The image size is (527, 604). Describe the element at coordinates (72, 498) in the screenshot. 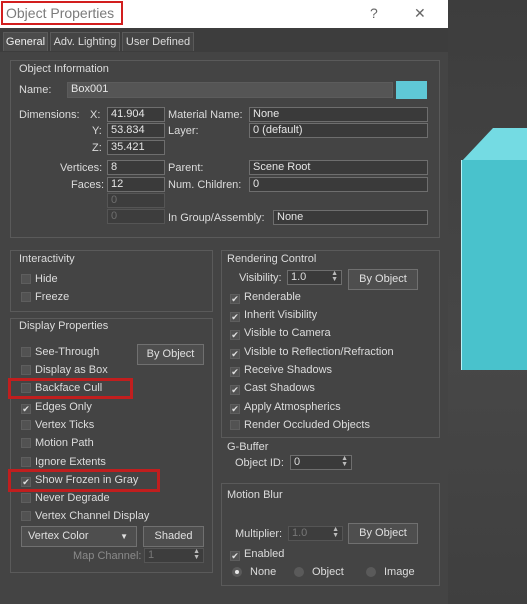

I see `never-degrade-label: Never Degrade` at that location.